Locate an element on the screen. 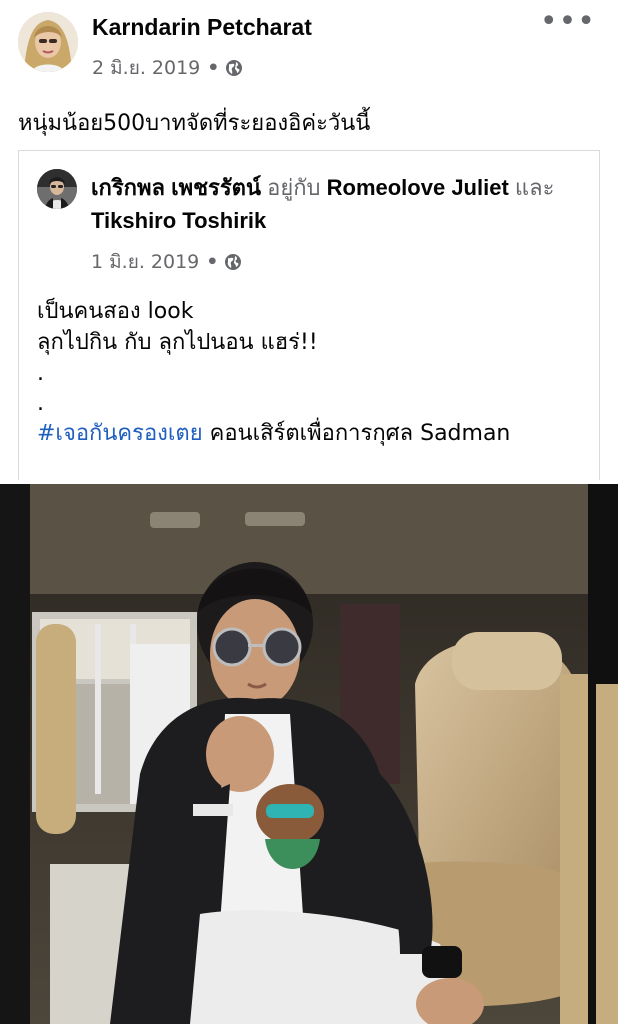  post-date: 2 มิ.ย. 2019 is located at coordinates (146, 68).